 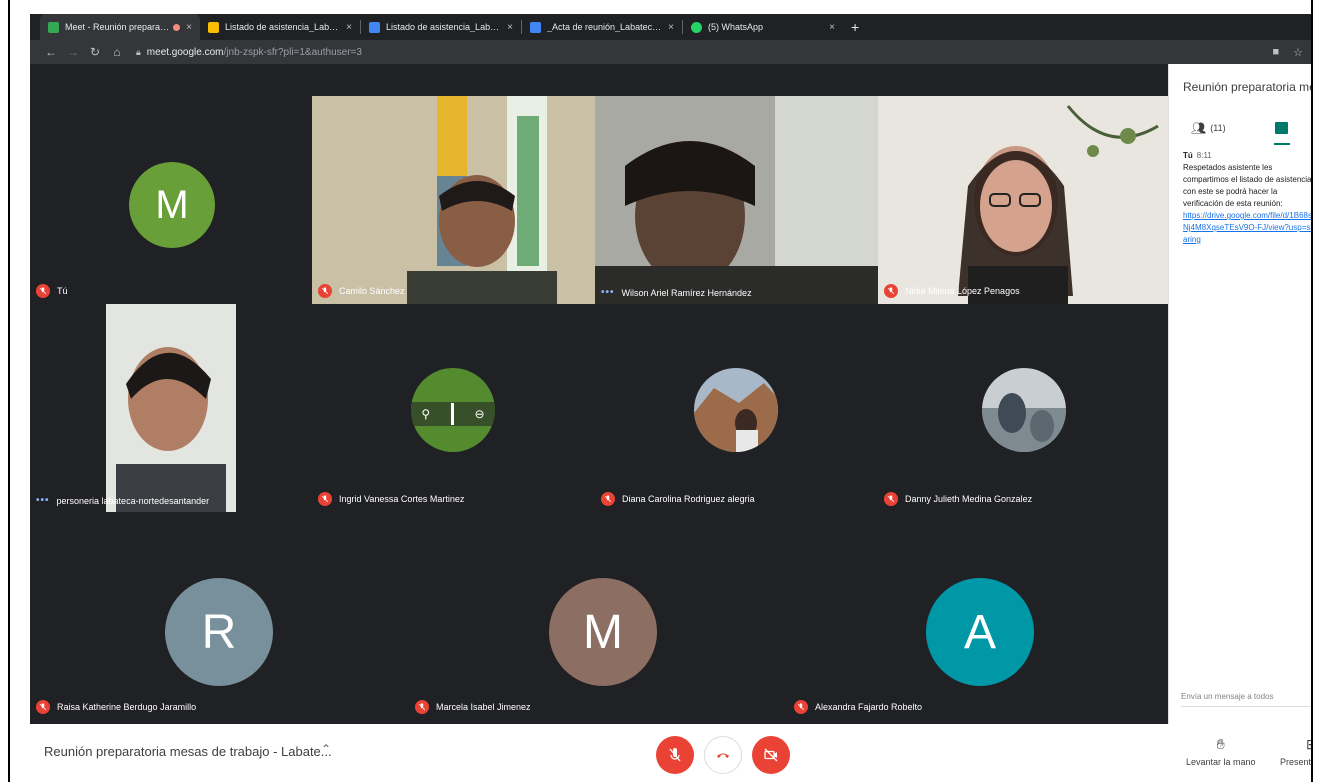 What do you see at coordinates (696, 27) in the screenshot?
I see `whatsapp-favicon-icon` at bounding box center [696, 27].